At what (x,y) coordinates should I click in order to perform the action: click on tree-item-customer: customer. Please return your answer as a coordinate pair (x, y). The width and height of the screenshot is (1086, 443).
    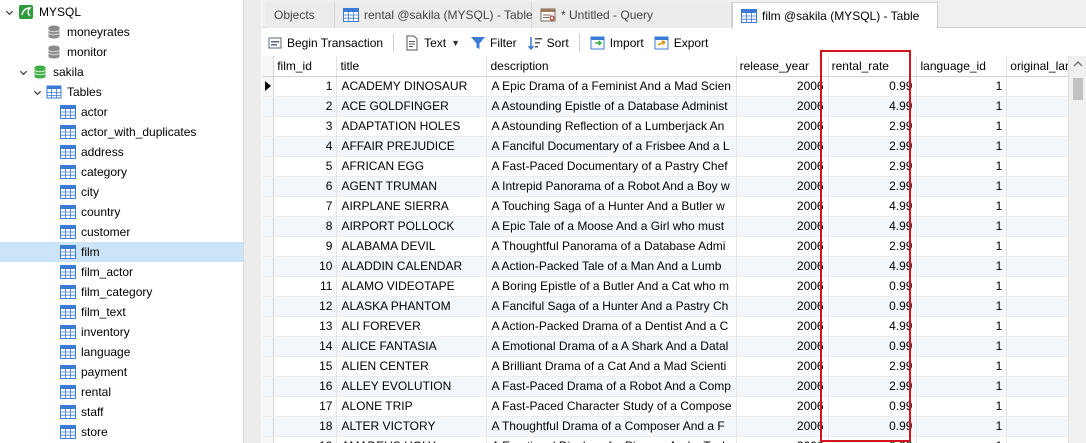
    Looking at the image, I should click on (121, 232).